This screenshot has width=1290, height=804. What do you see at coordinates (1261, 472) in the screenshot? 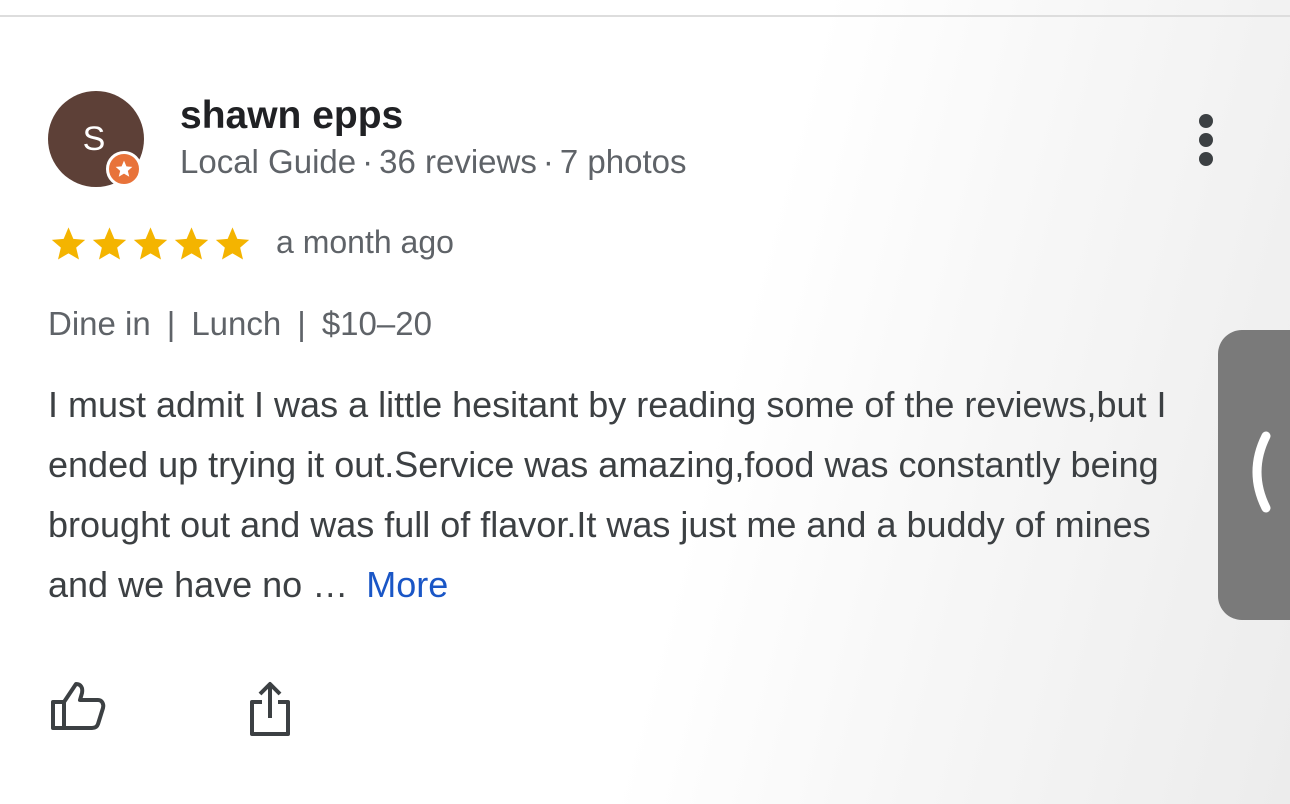
I see `chevron-left-icon` at bounding box center [1261, 472].